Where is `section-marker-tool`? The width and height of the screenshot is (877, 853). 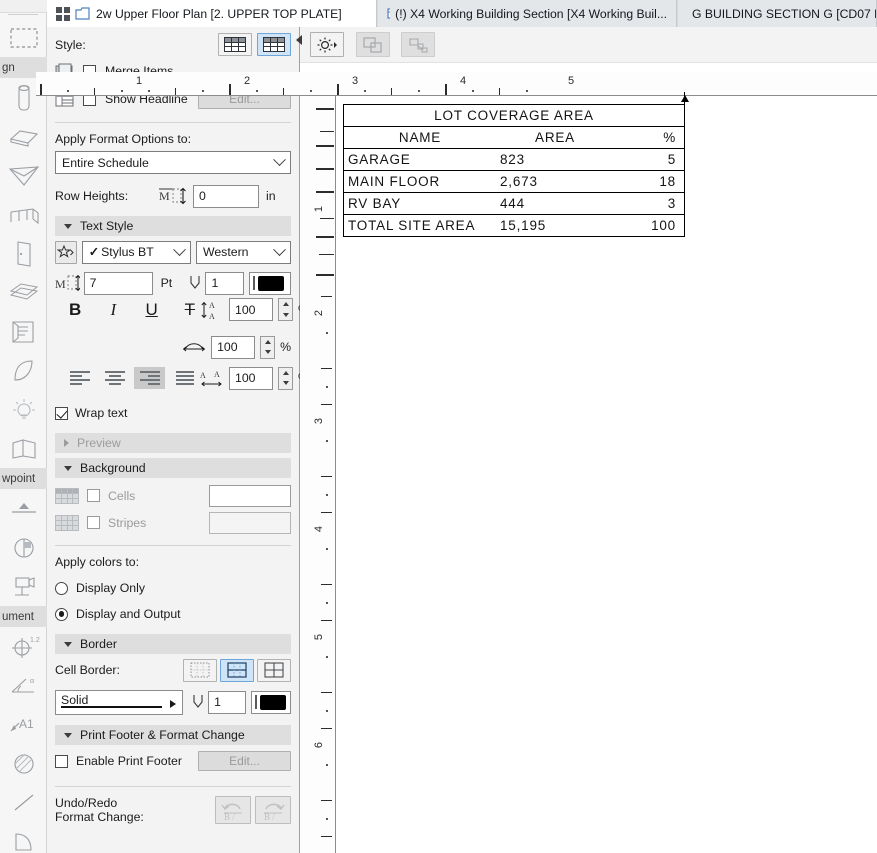
section-marker-tool is located at coordinates (23, 547).